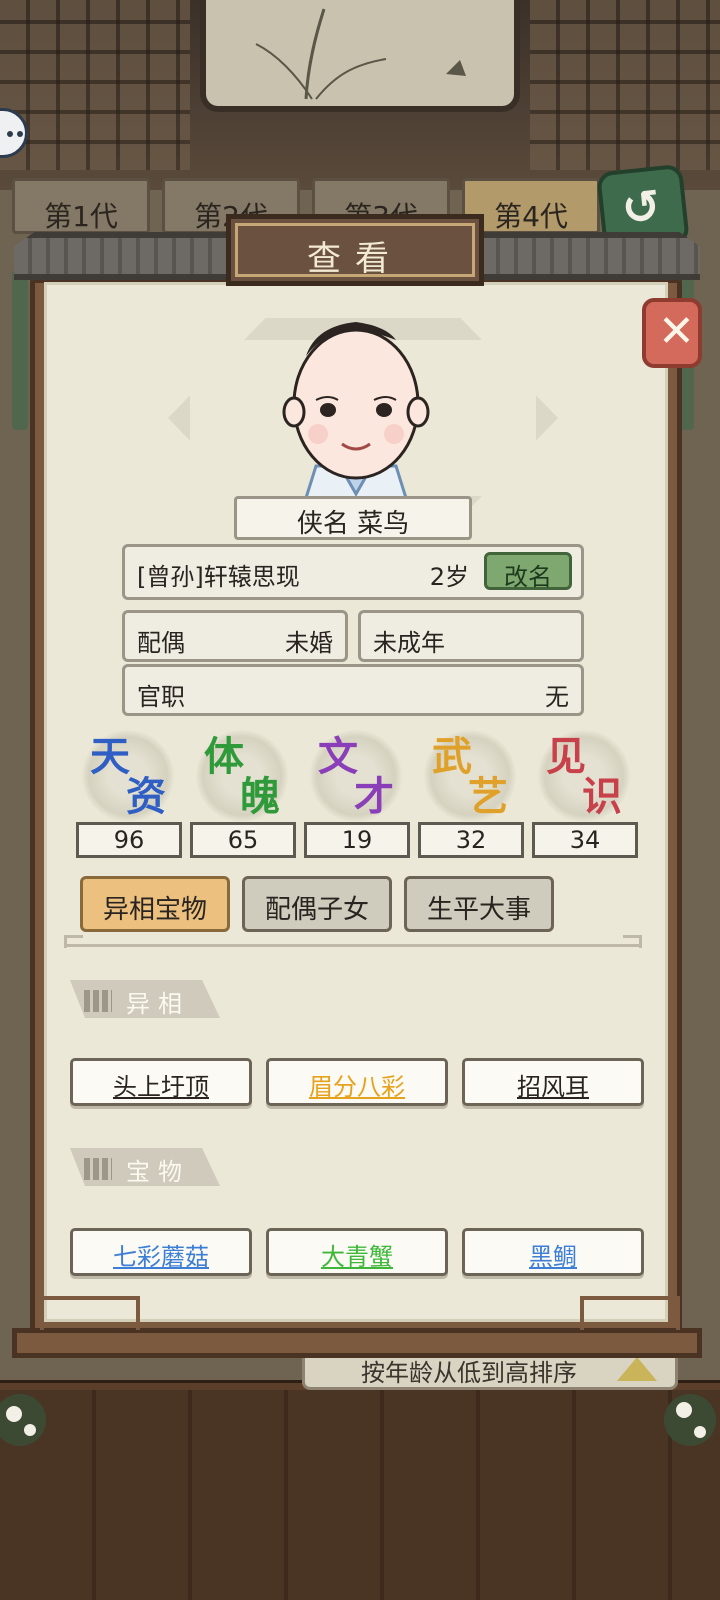 This screenshot has height=1600, width=720. Describe the element at coordinates (479, 904) in the screenshot. I see `tab-life-events: 生平大事` at that location.